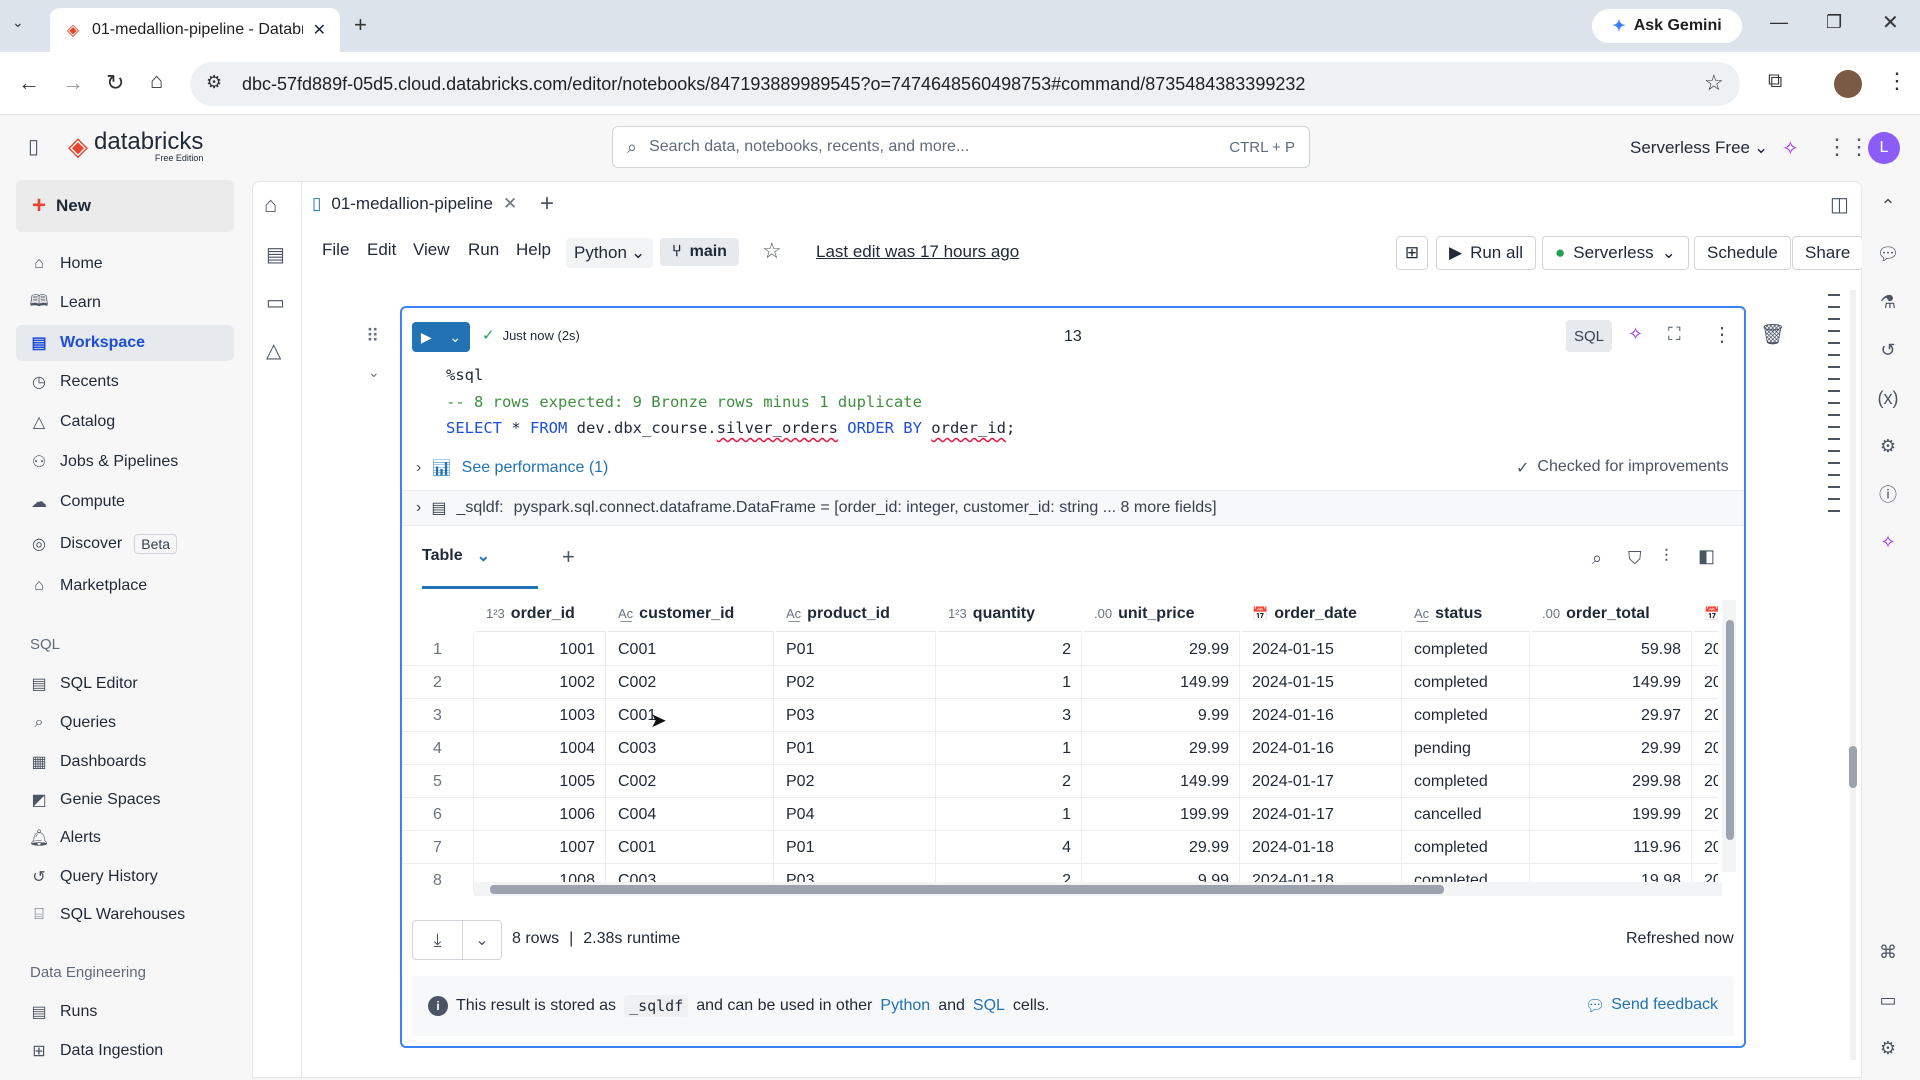 The height and width of the screenshot is (1080, 1920). What do you see at coordinates (115, 83) in the screenshot?
I see `reload-icon: ↻` at bounding box center [115, 83].